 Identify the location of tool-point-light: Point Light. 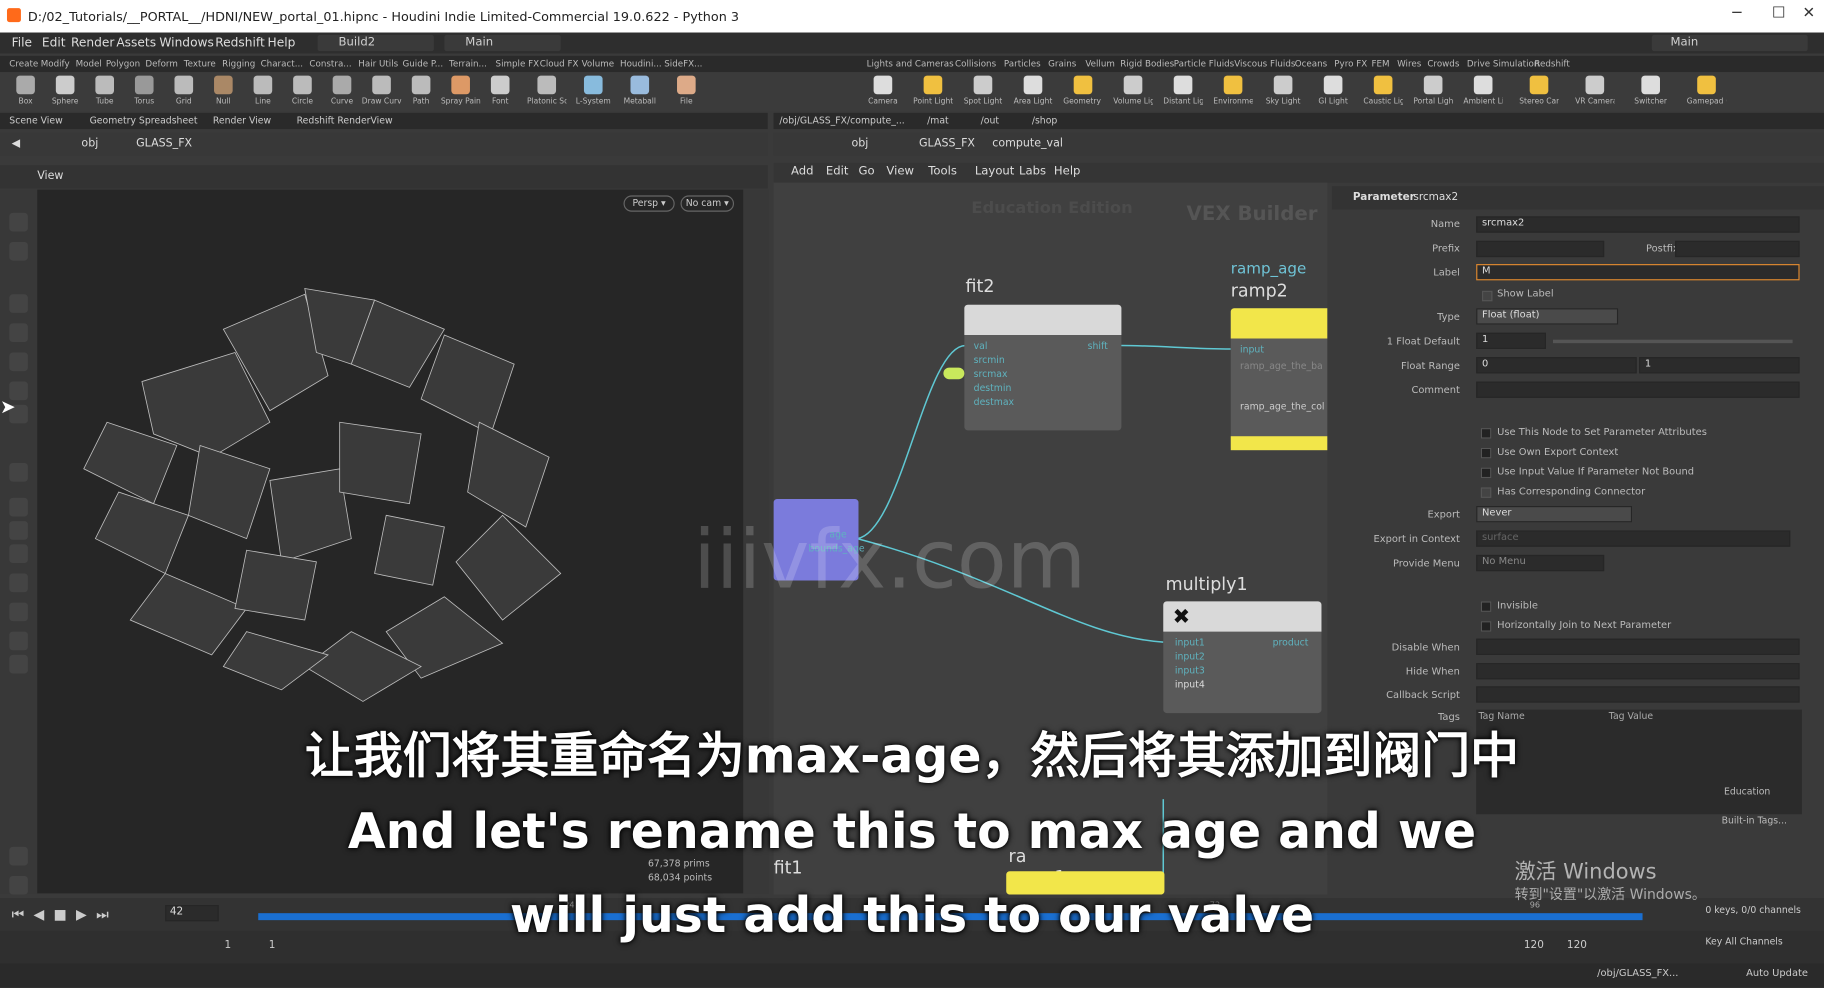
(933, 90).